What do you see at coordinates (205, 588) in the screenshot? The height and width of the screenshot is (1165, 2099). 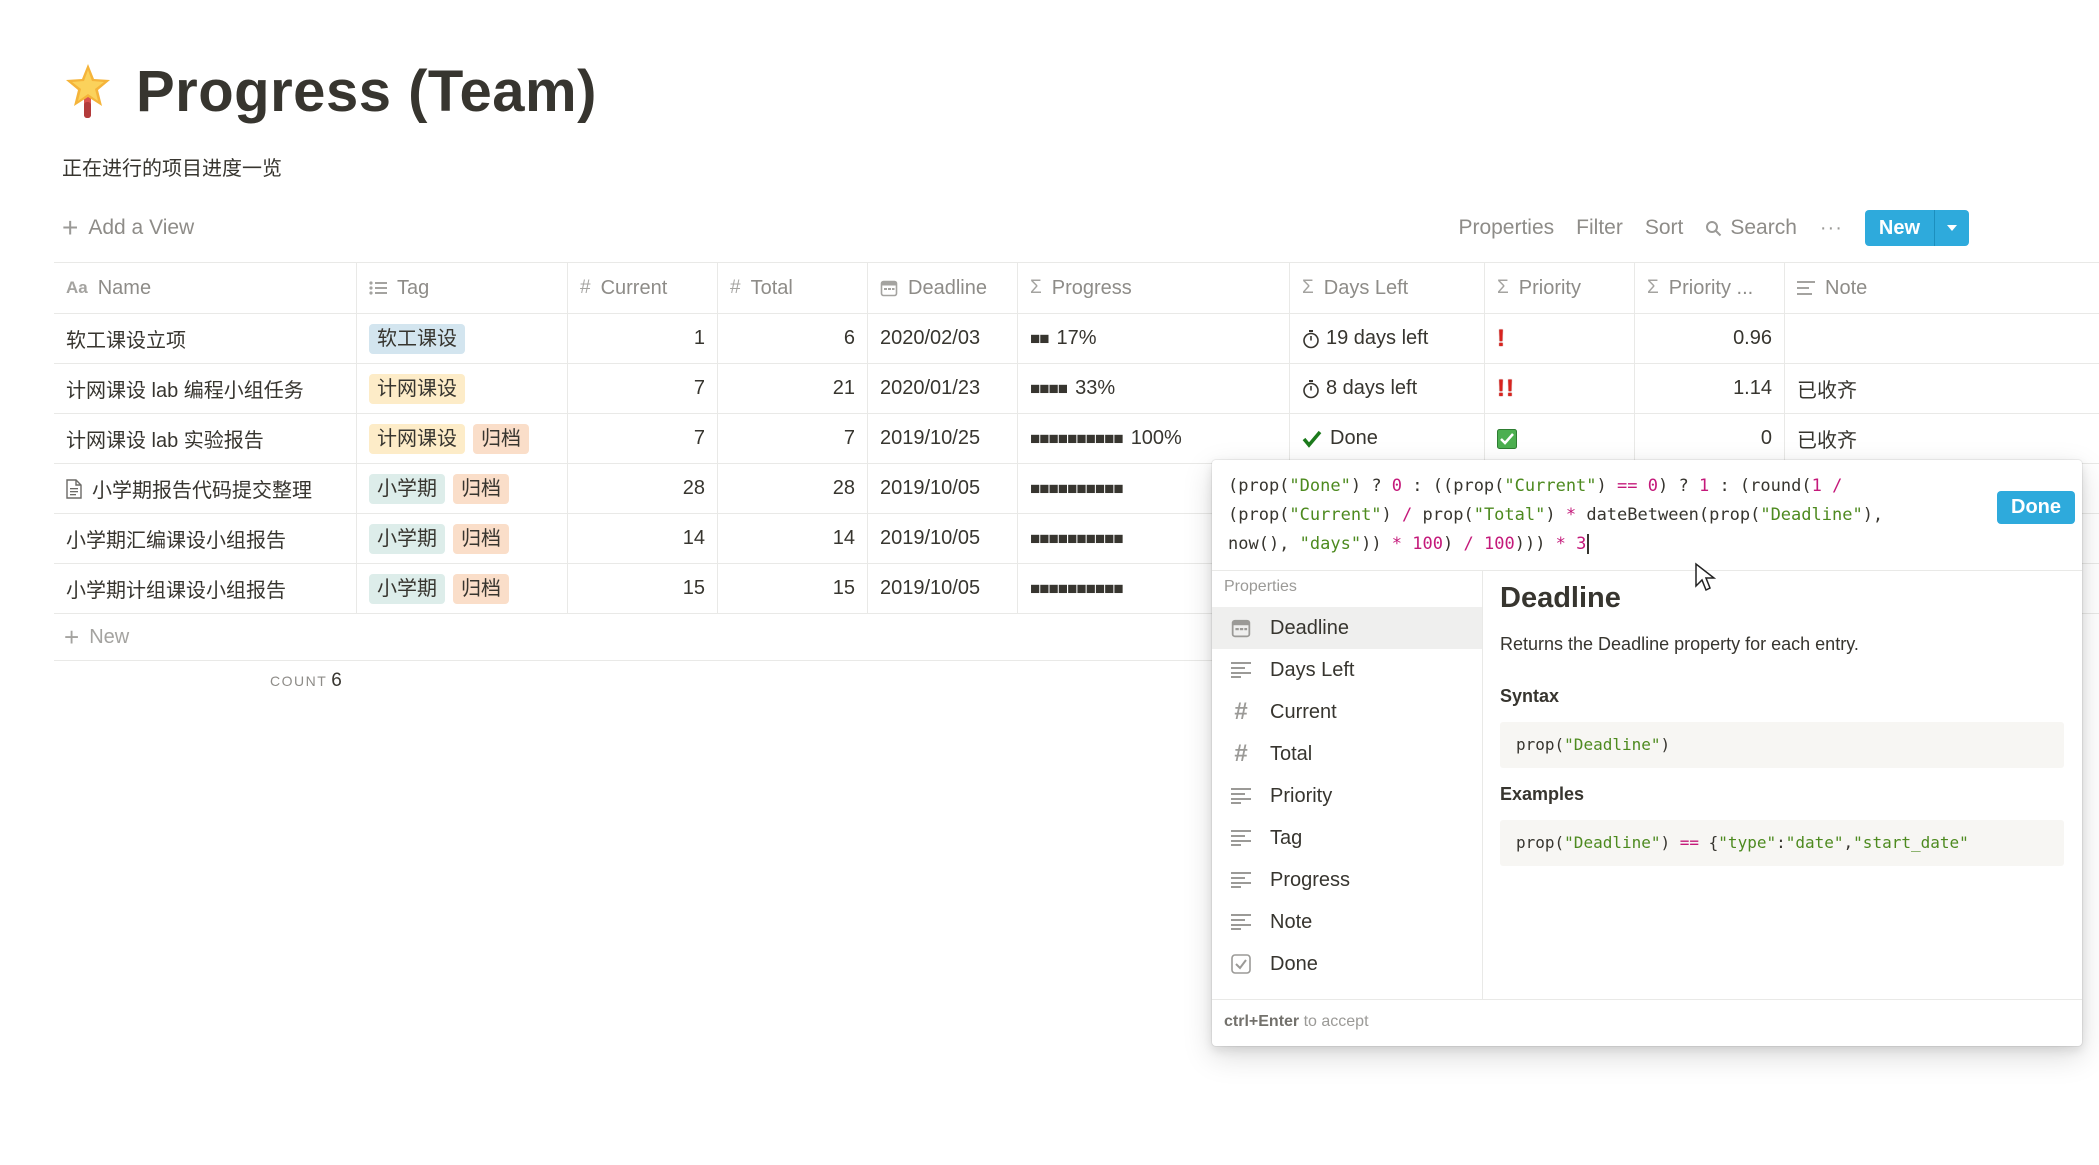 I see `cell-name: 小学期计组课设小组报告` at bounding box center [205, 588].